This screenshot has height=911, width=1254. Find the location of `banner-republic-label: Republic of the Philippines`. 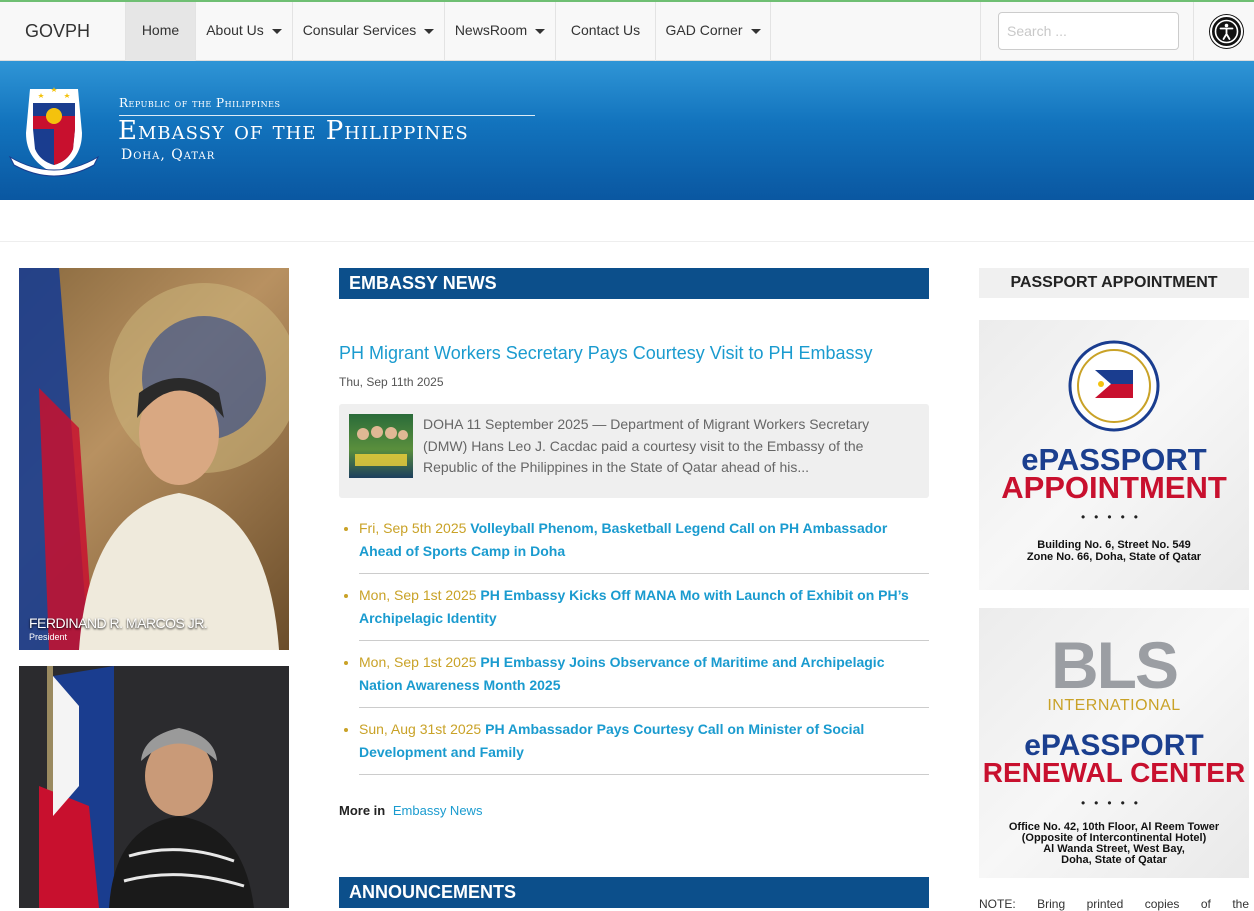

banner-republic-label: Republic of the Philippines is located at coordinates (200, 103).